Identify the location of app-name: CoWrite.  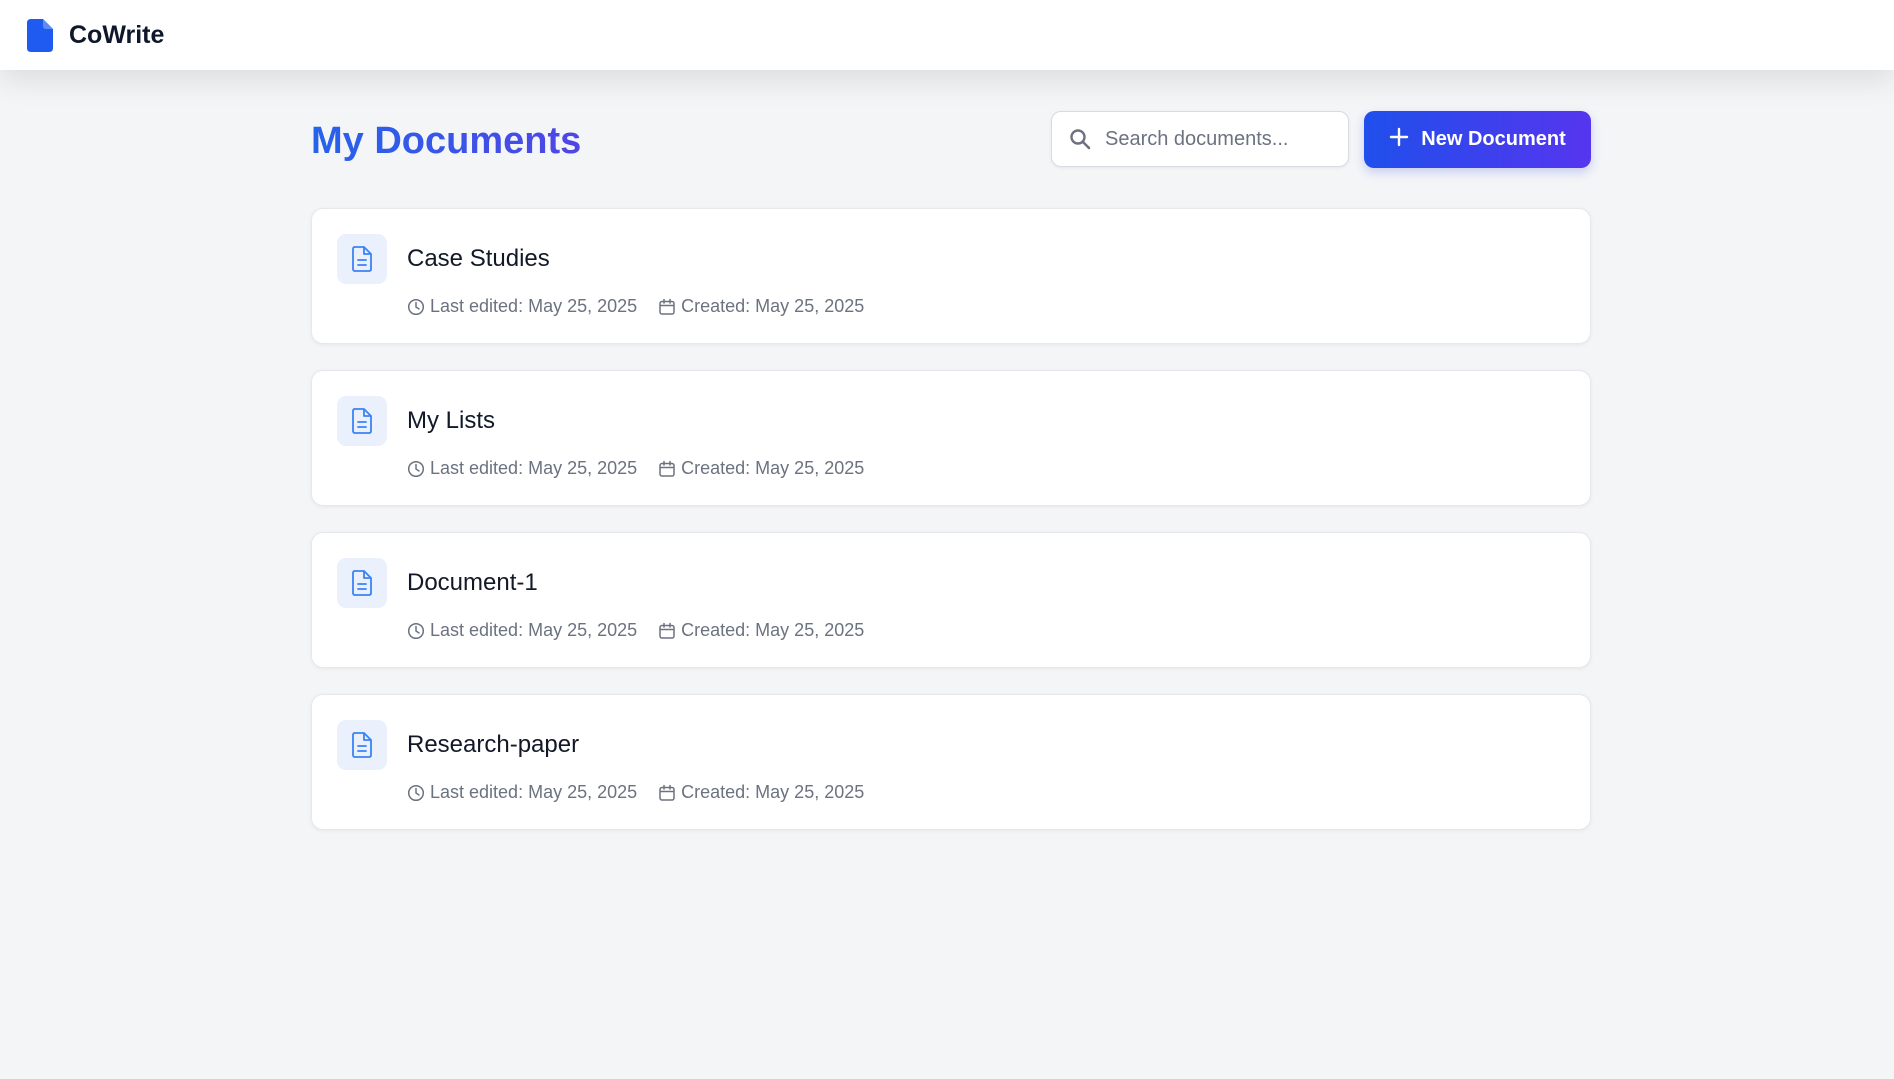
(117, 34).